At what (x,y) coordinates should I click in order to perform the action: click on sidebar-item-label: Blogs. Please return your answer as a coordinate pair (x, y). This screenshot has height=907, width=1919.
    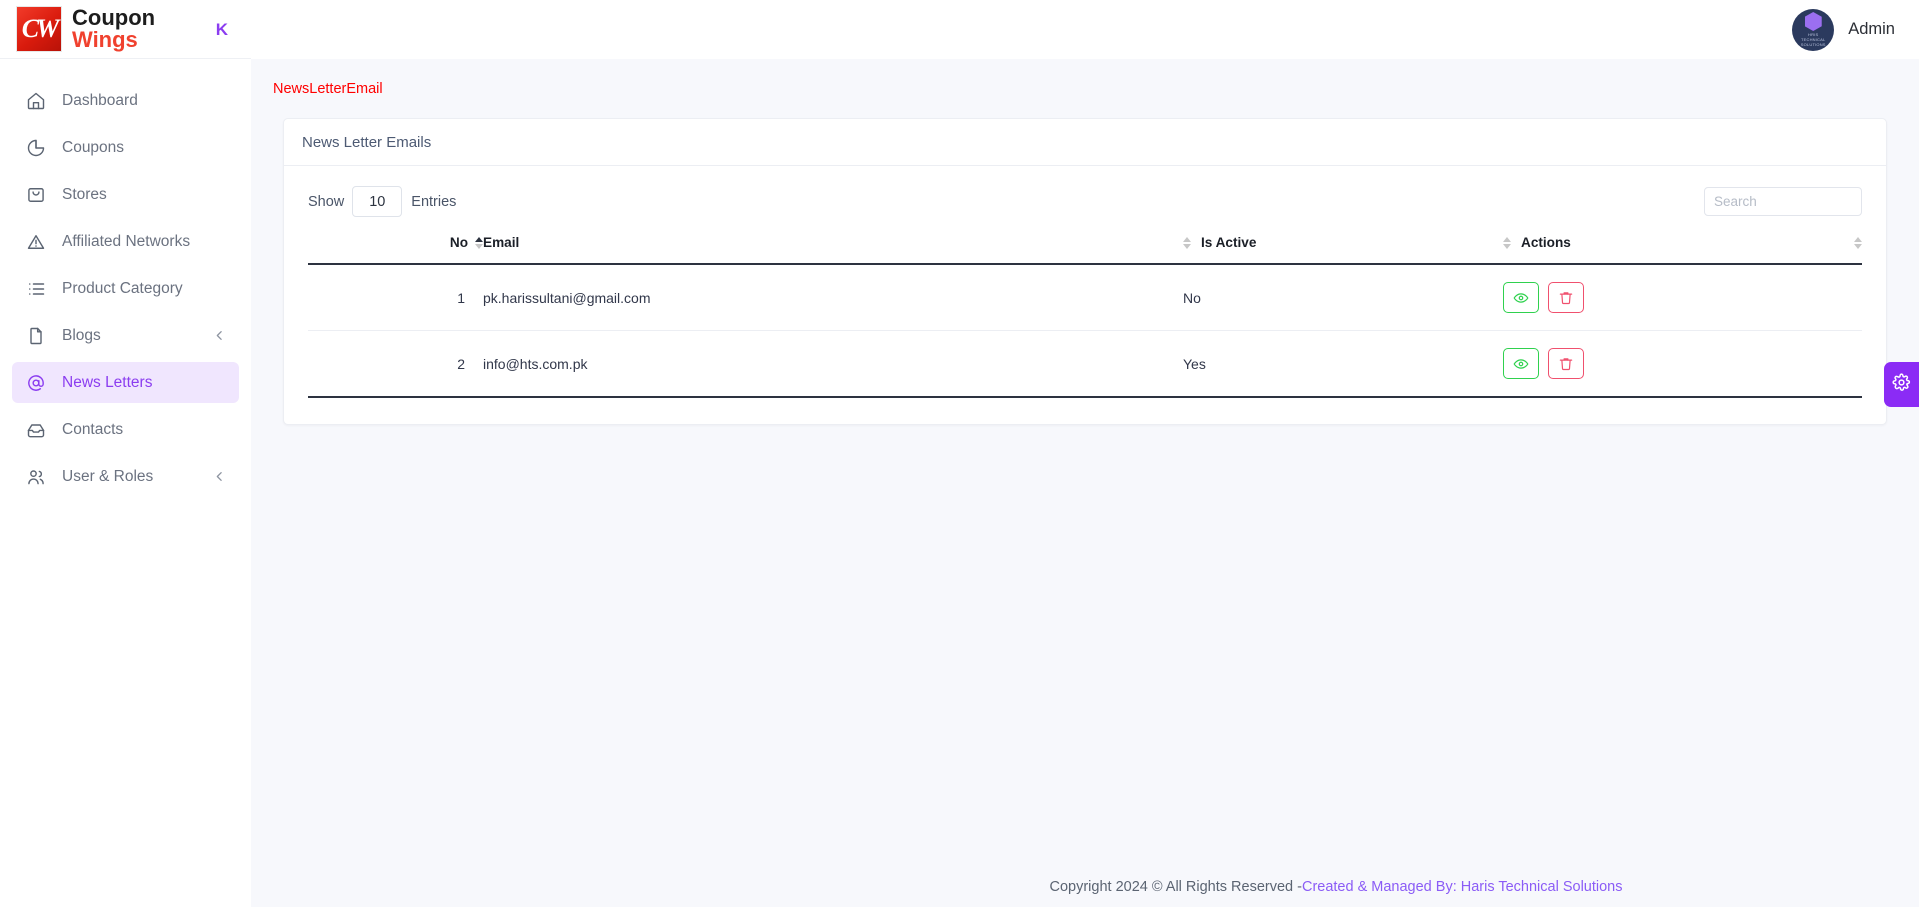
    Looking at the image, I should click on (81, 335).